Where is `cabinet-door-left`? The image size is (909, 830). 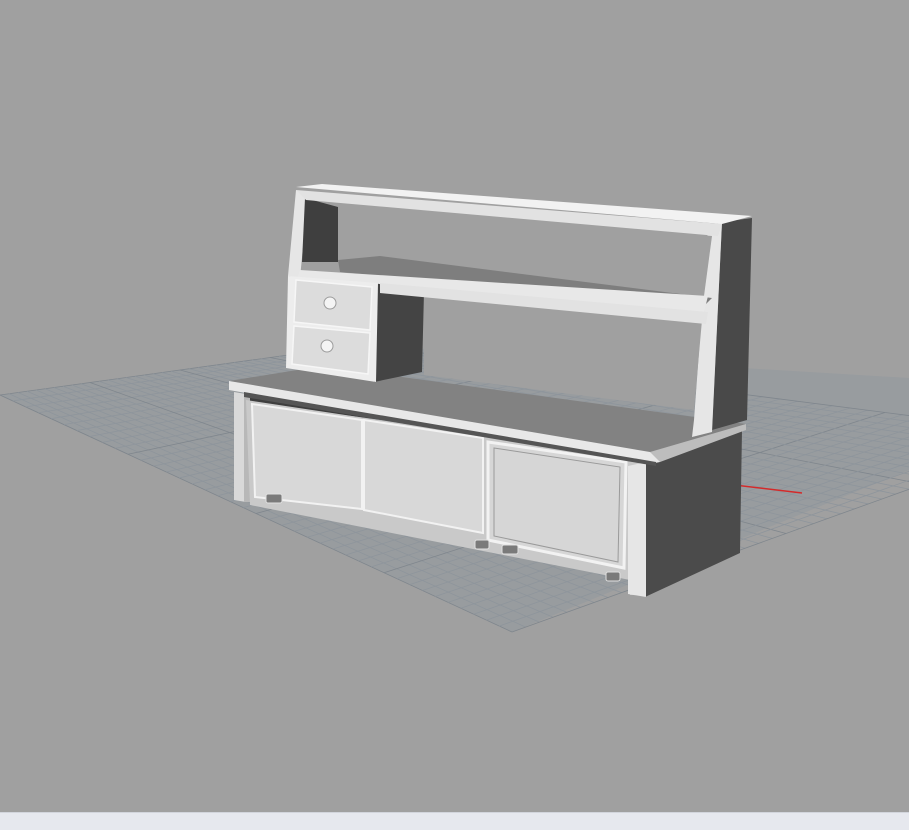 cabinet-door-left is located at coordinates (306, 456).